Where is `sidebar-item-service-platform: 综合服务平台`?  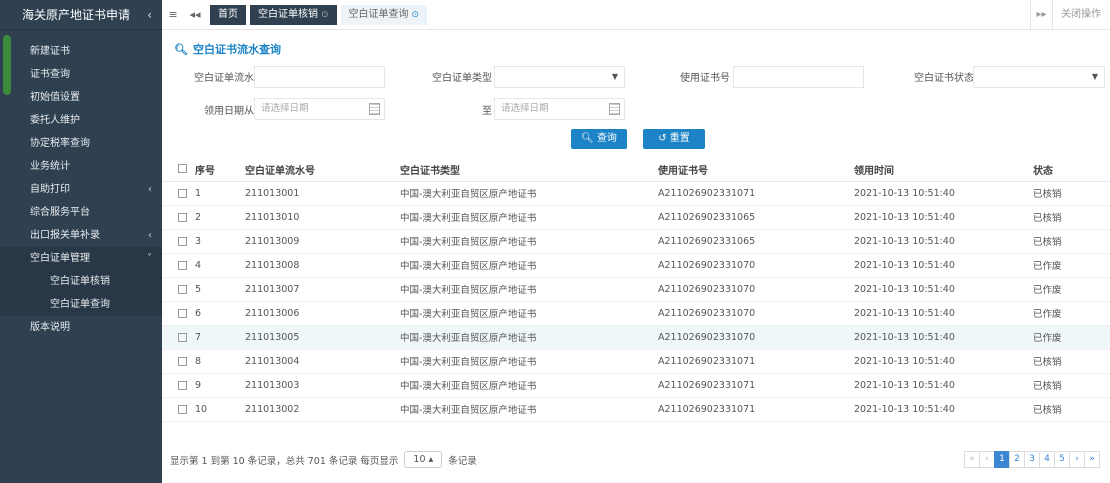
sidebar-item-service-platform: 综合服务平台 is located at coordinates (81, 212).